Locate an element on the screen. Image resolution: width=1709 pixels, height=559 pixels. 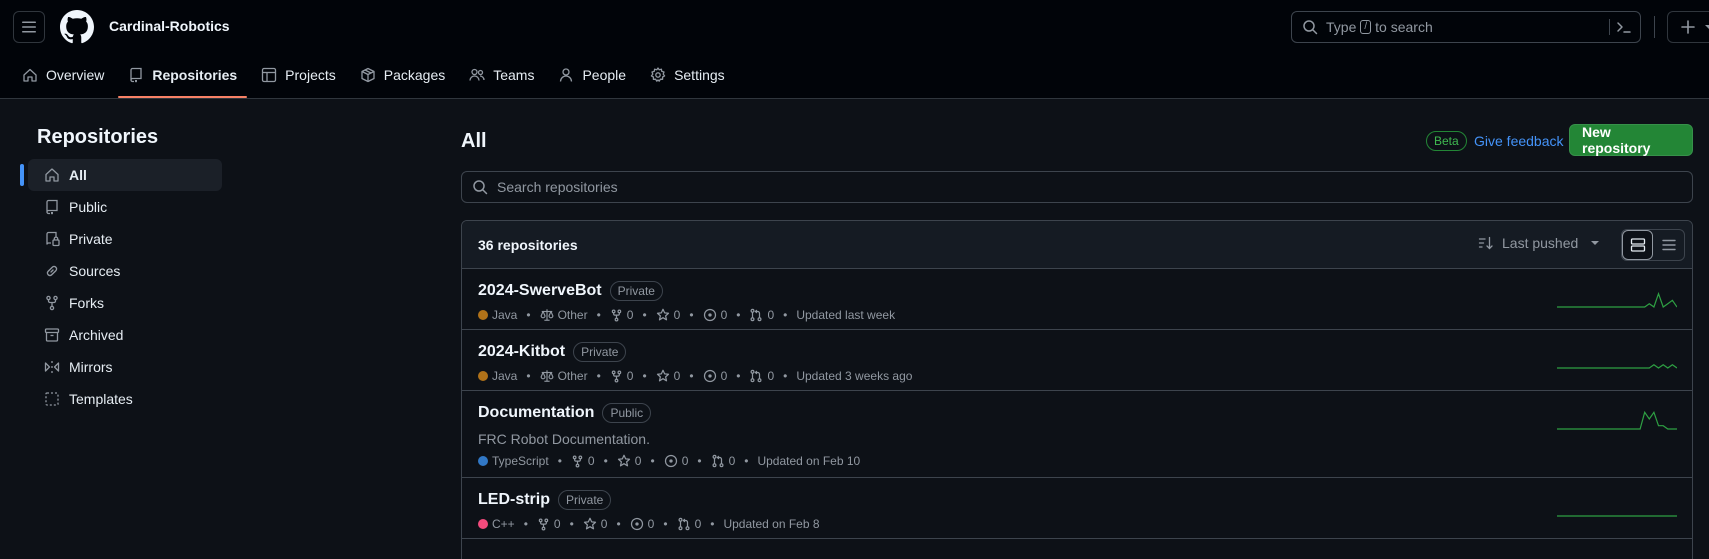
create-new-button is located at coordinates (1688, 27).